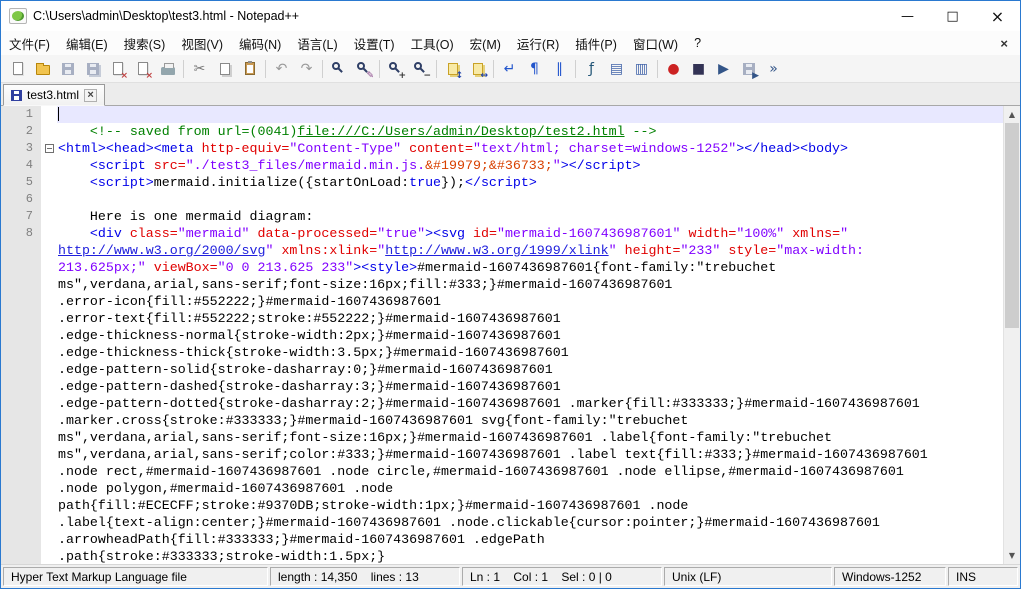  I want to click on copy-icon, so click(224, 68).